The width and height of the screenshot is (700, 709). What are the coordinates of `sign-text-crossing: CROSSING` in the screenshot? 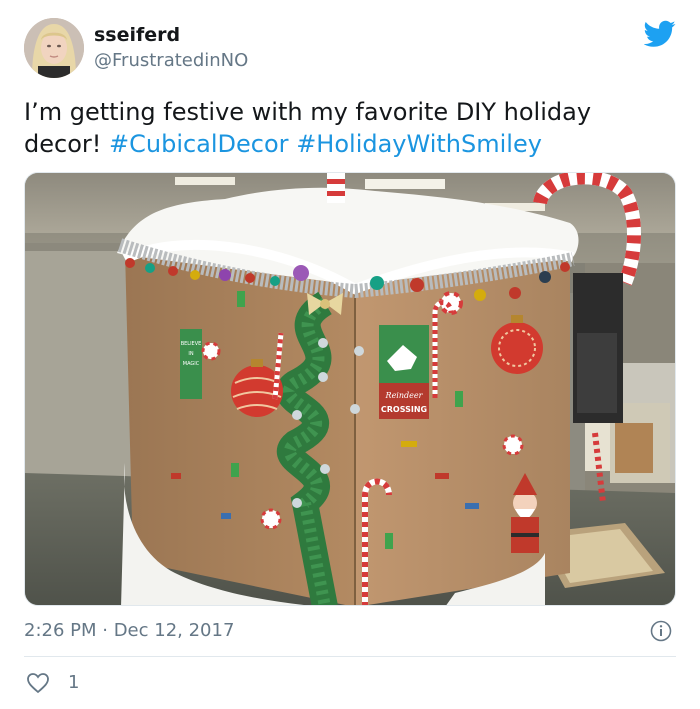 It's located at (404, 409).